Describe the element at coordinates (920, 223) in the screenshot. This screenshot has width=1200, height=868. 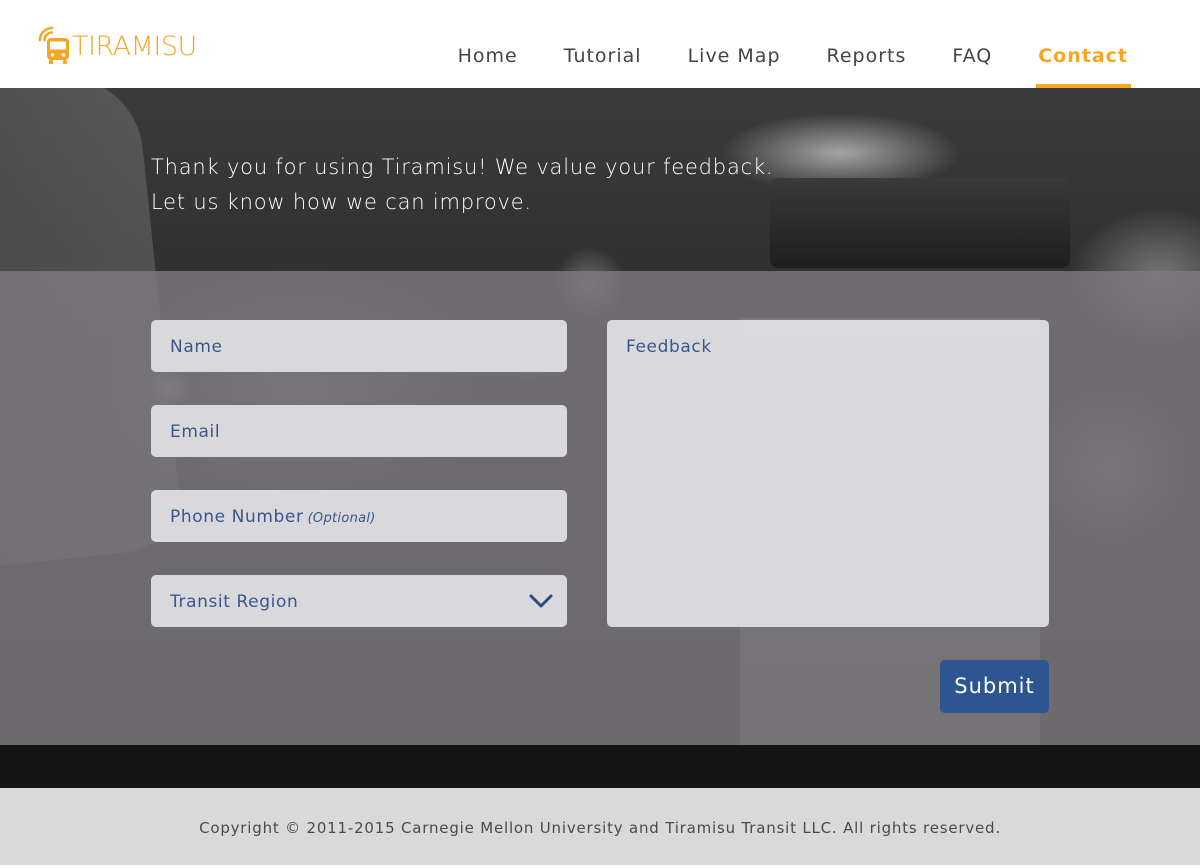
I see `background-photo-farebox` at that location.